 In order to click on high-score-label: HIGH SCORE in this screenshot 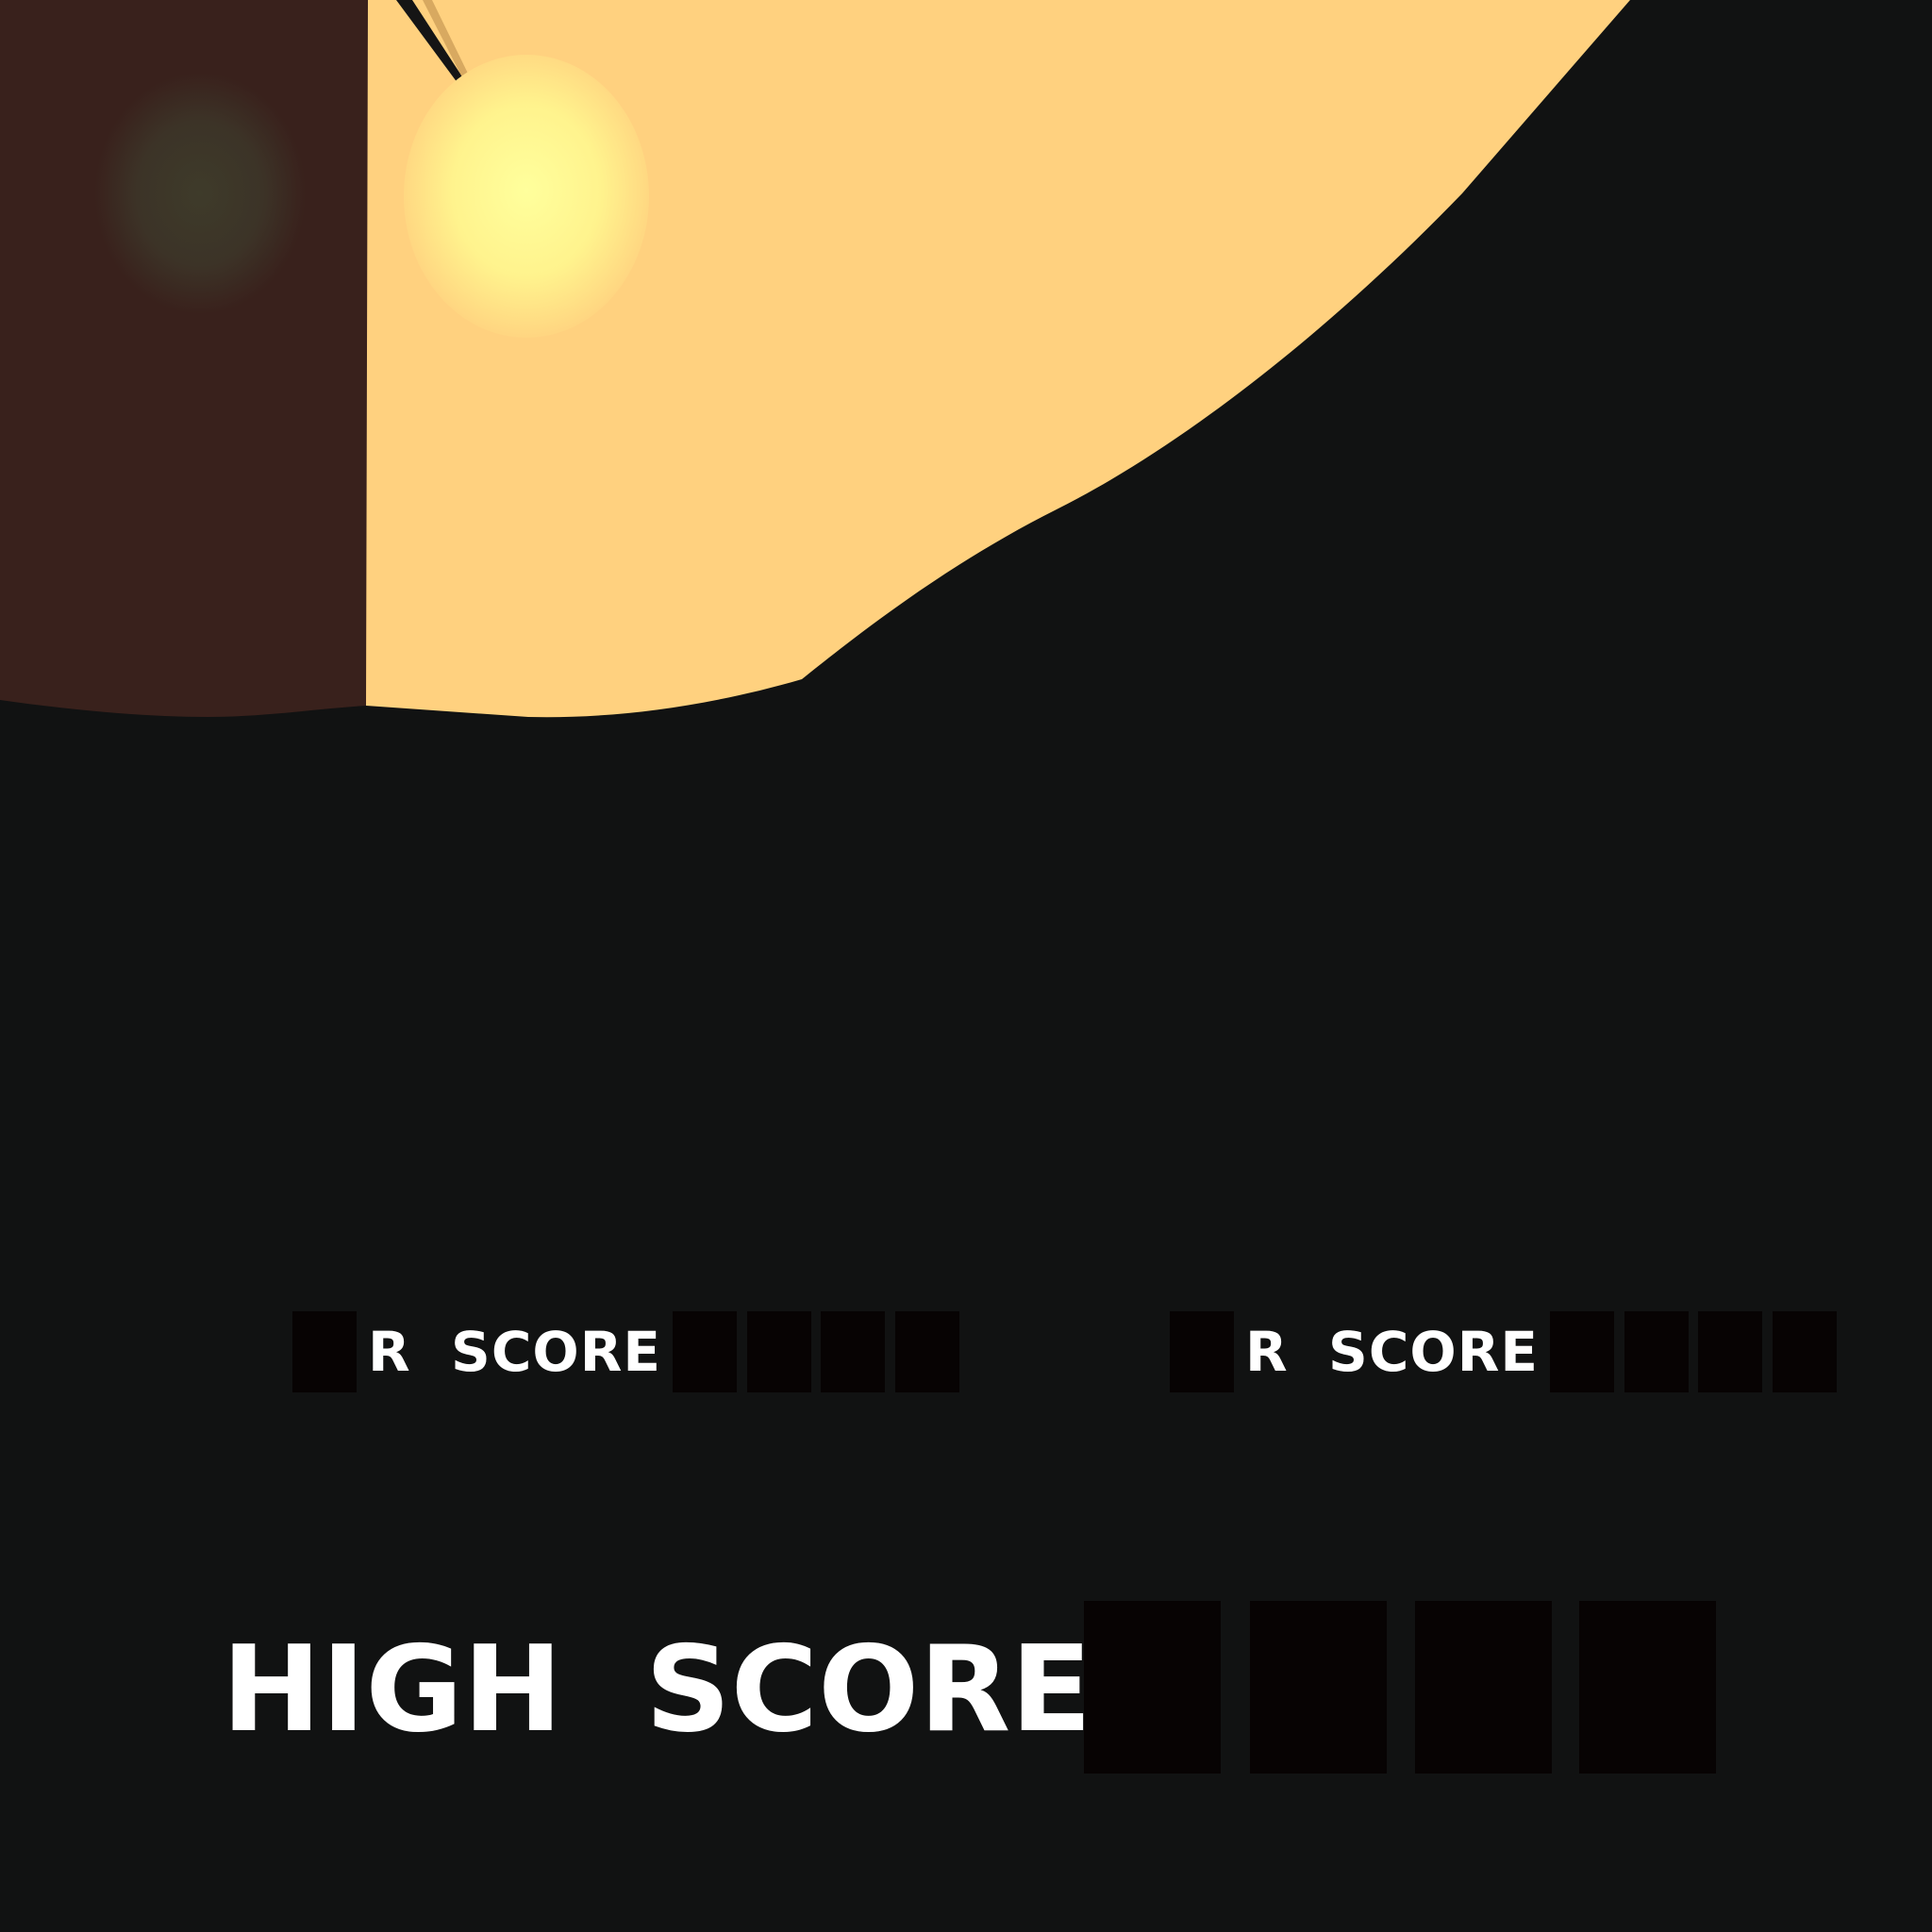, I will do `click(657, 1689)`.